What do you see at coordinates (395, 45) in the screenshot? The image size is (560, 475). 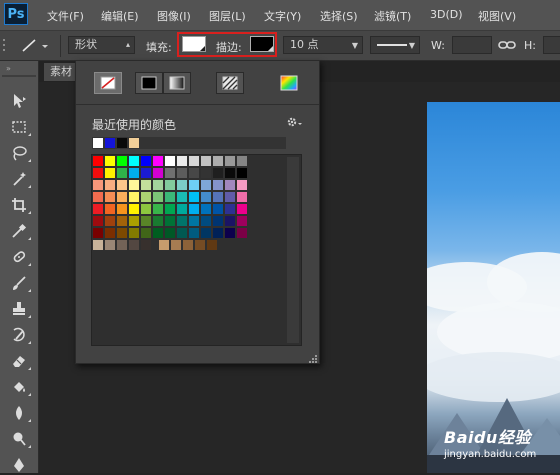 I see `stroke-type-dropdown: ▼` at bounding box center [395, 45].